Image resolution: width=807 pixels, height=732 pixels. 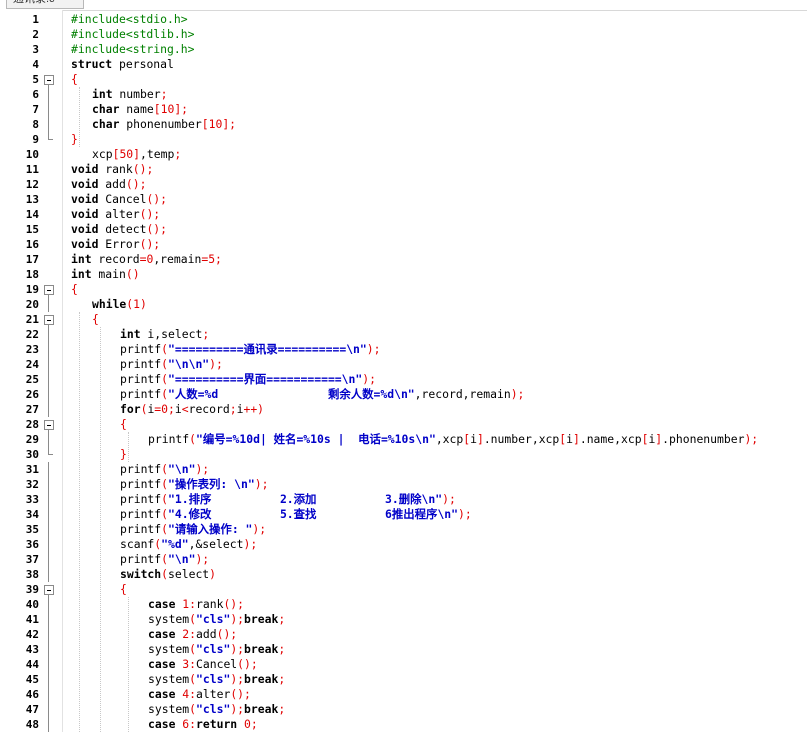 What do you see at coordinates (403, 664) in the screenshot?
I see `code-line: 44 case 3:Cancel();` at bounding box center [403, 664].